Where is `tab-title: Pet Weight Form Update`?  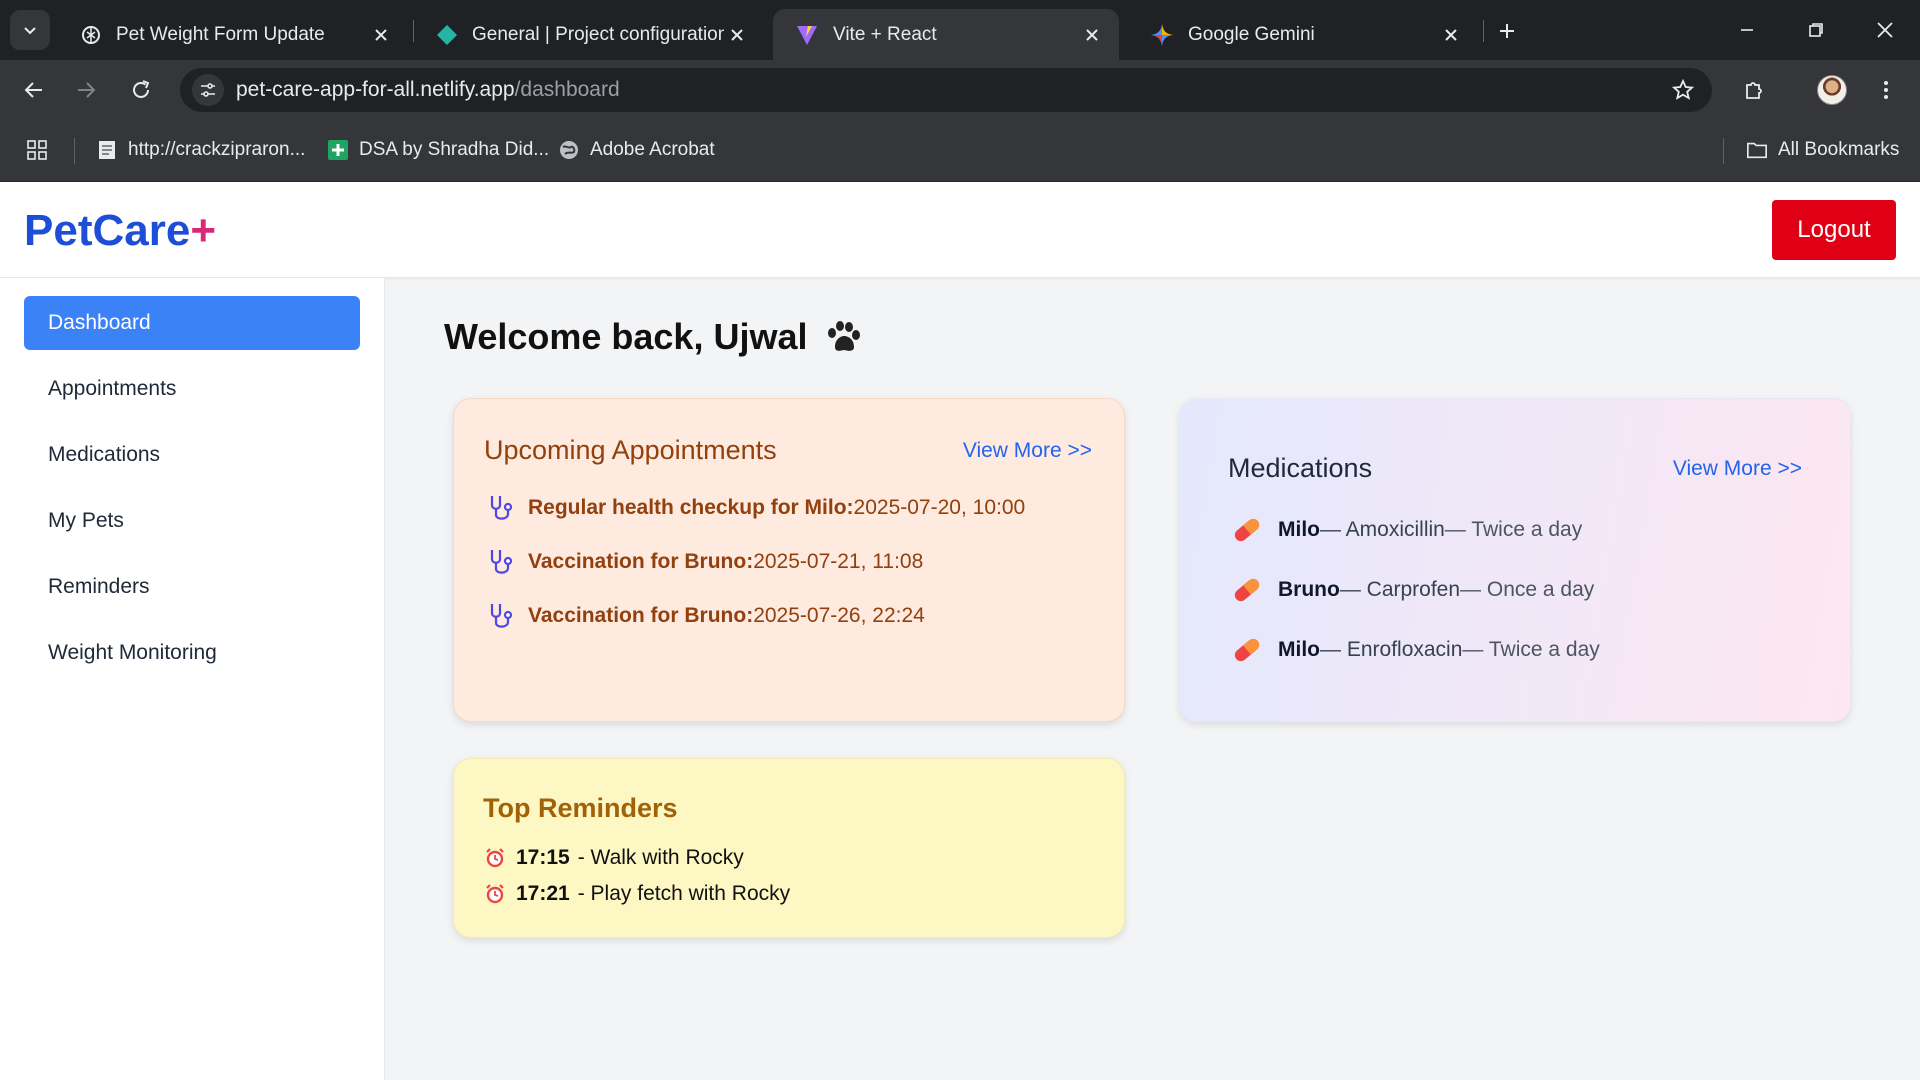 tab-title: Pet Weight Form Update is located at coordinates (220, 34).